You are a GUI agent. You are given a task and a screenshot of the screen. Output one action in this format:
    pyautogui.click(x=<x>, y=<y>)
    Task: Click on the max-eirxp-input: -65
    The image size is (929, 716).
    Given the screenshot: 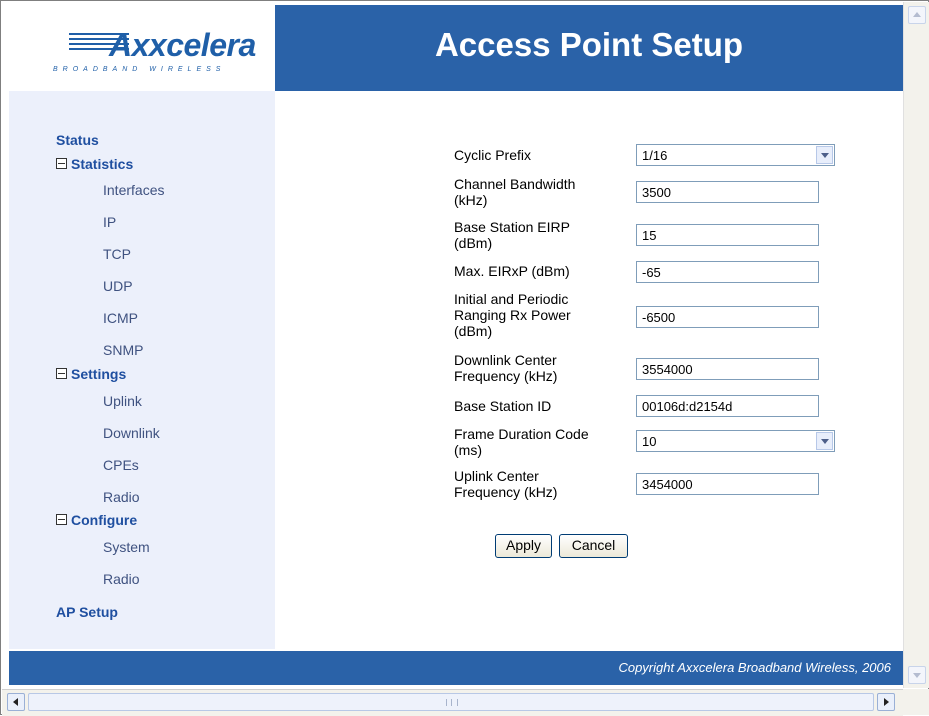 What is the action you would take?
    pyautogui.click(x=727, y=272)
    